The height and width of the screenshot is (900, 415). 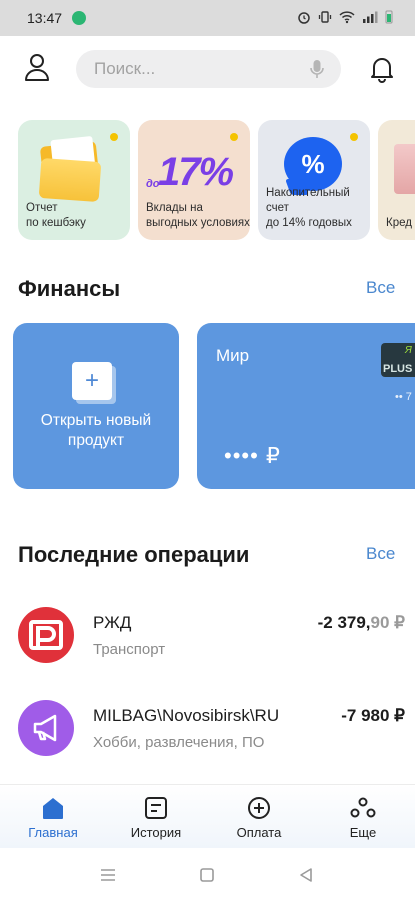 What do you see at coordinates (186, 715) in the screenshot?
I see `operation-name: MILBAG\Novosibirsk\RU` at bounding box center [186, 715].